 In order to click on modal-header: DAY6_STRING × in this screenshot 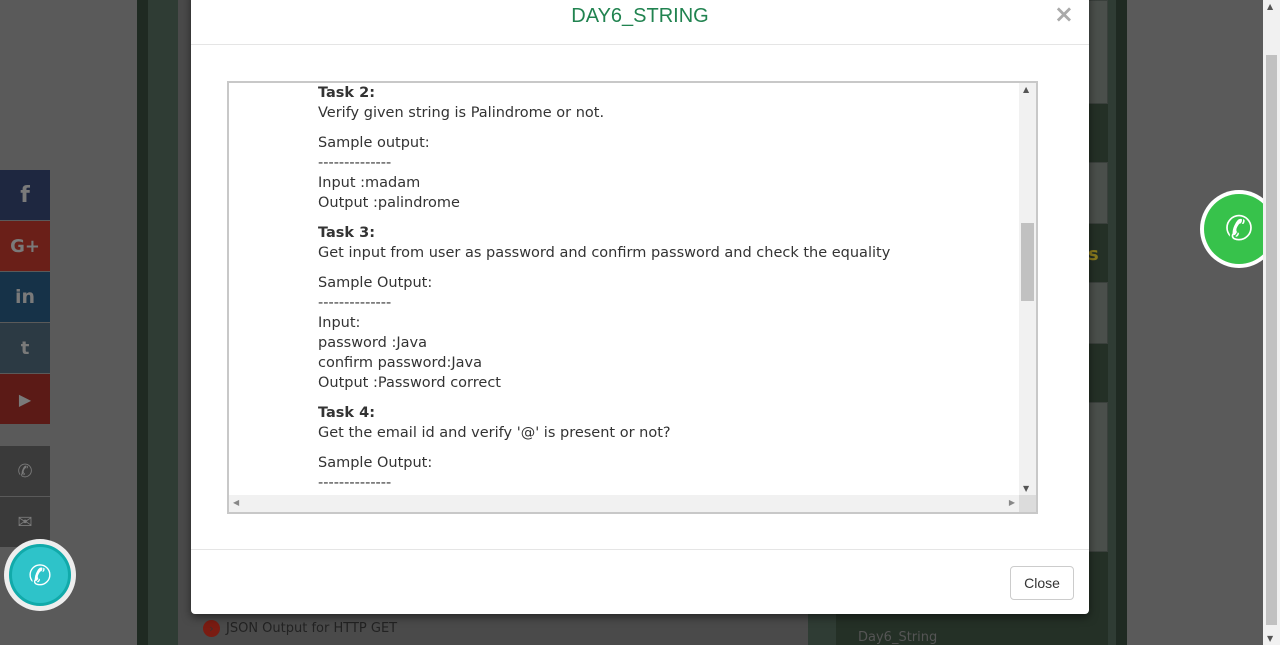, I will do `click(640, 22)`.